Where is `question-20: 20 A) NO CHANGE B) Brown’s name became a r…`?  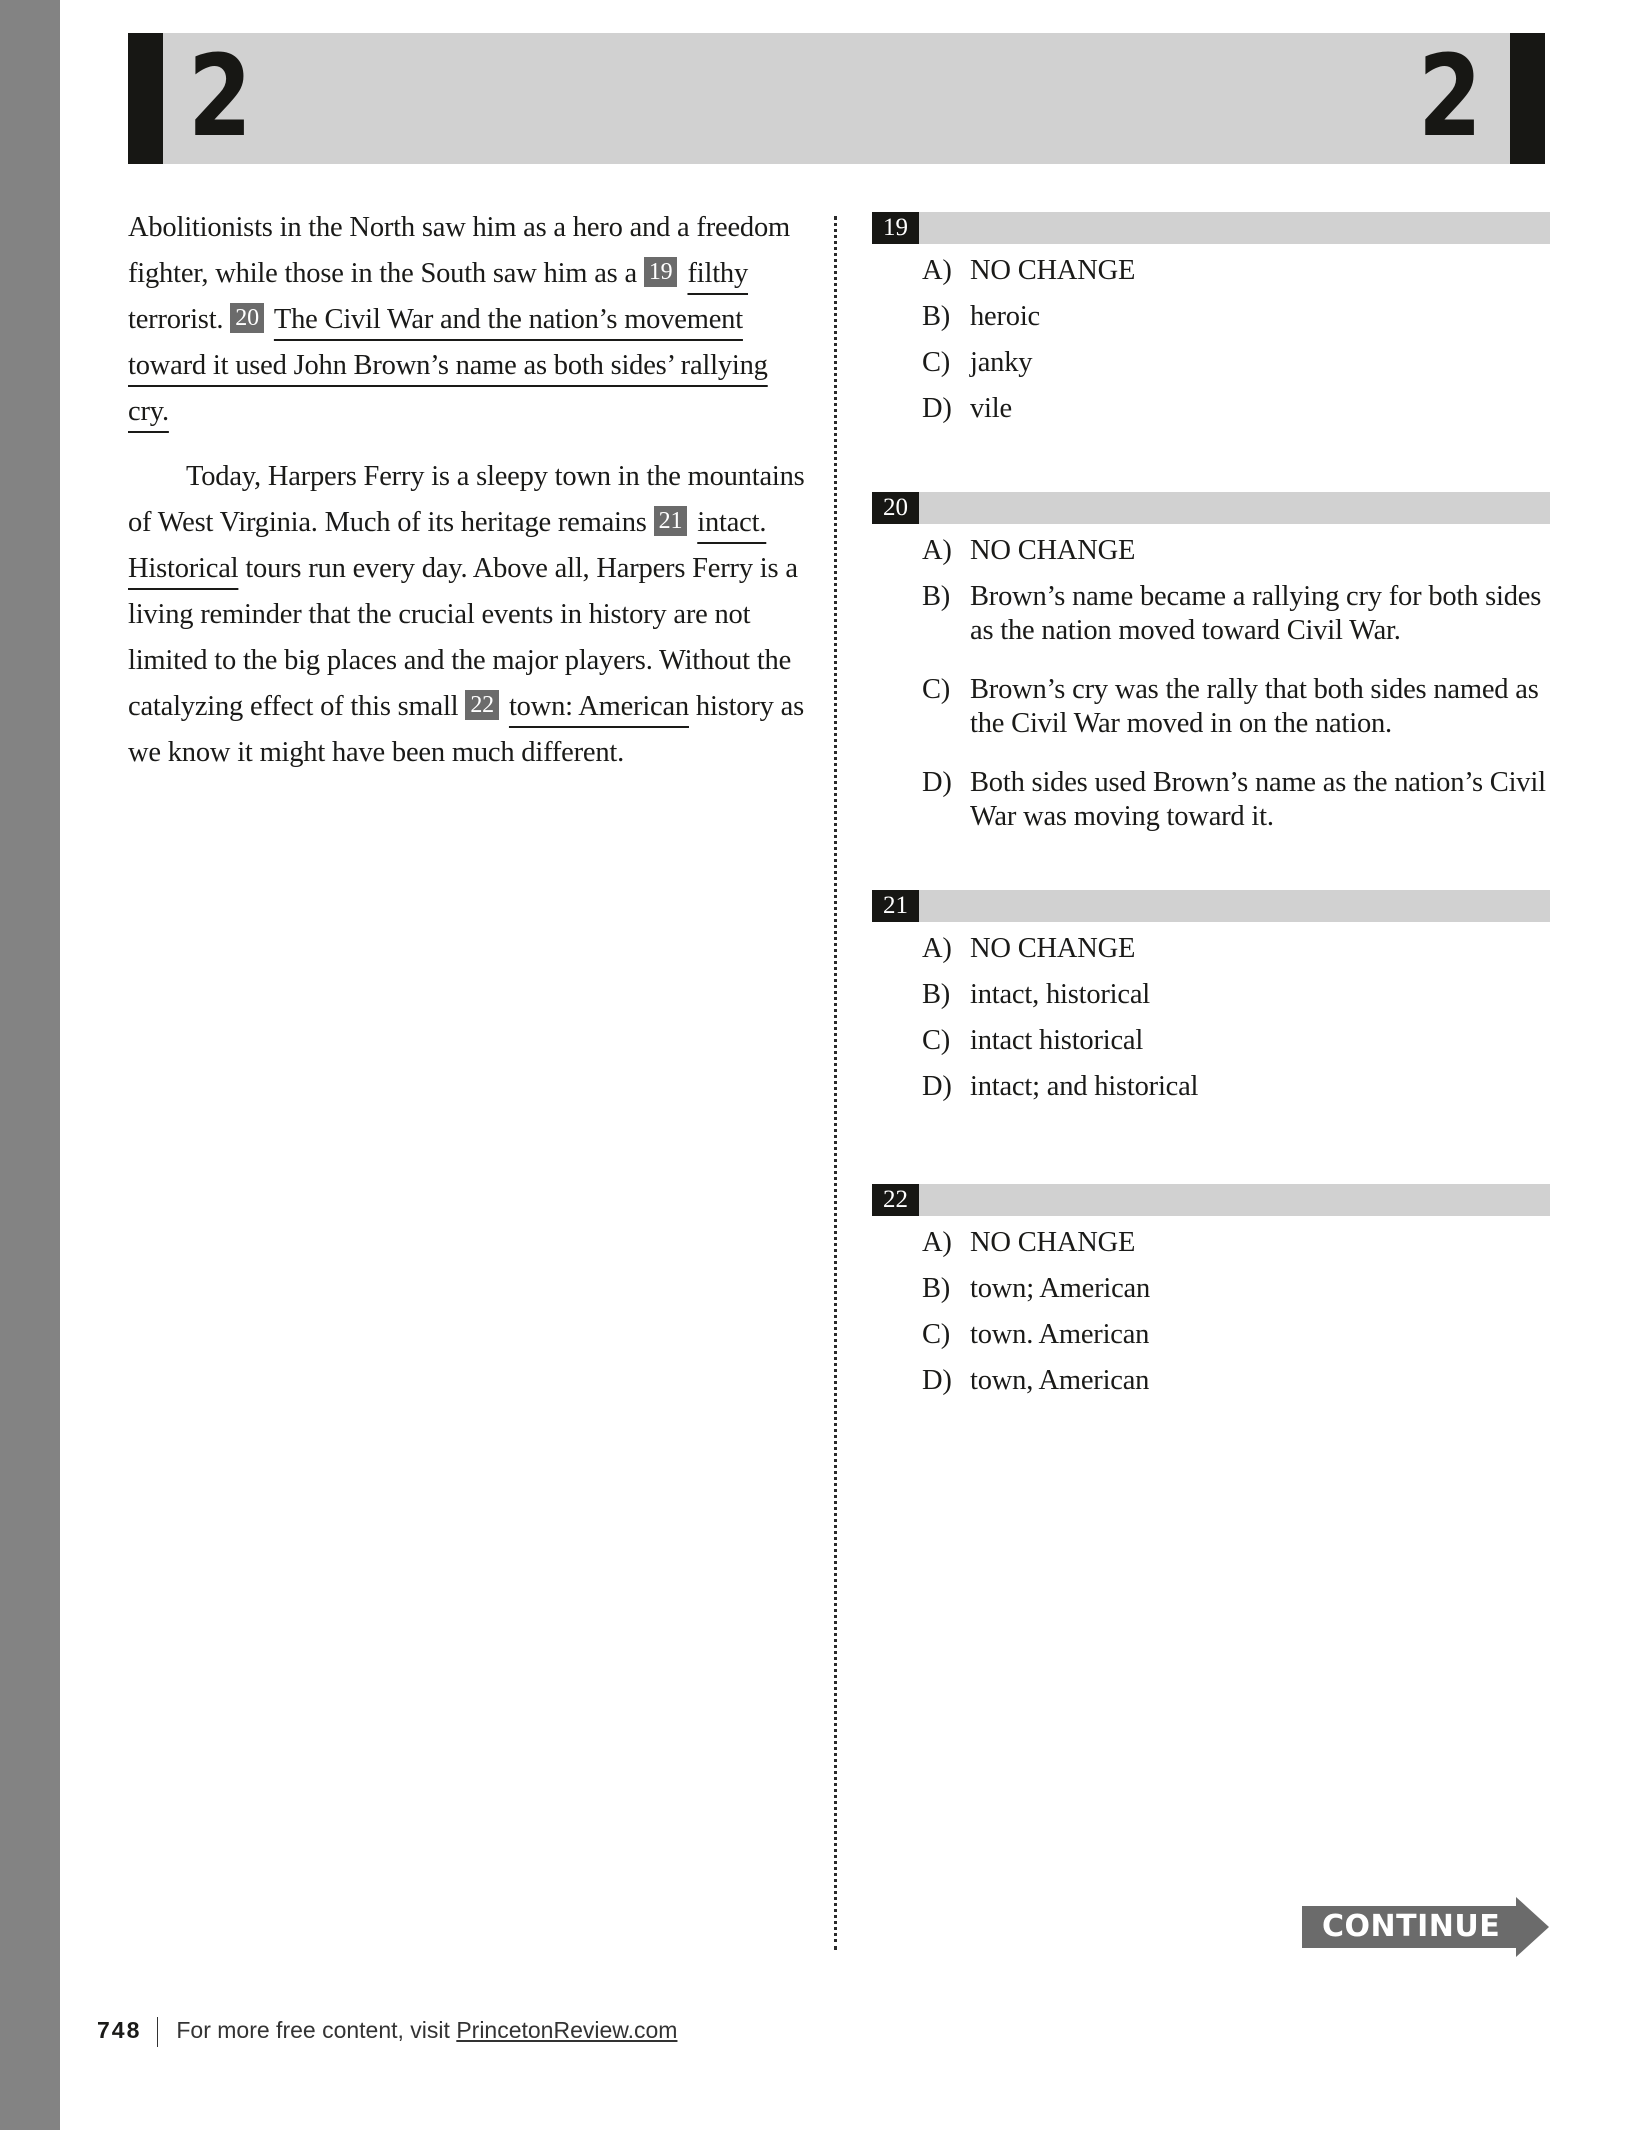 question-20: 20 A) NO CHANGE B) Brown’s name became a r… is located at coordinates (1211, 669).